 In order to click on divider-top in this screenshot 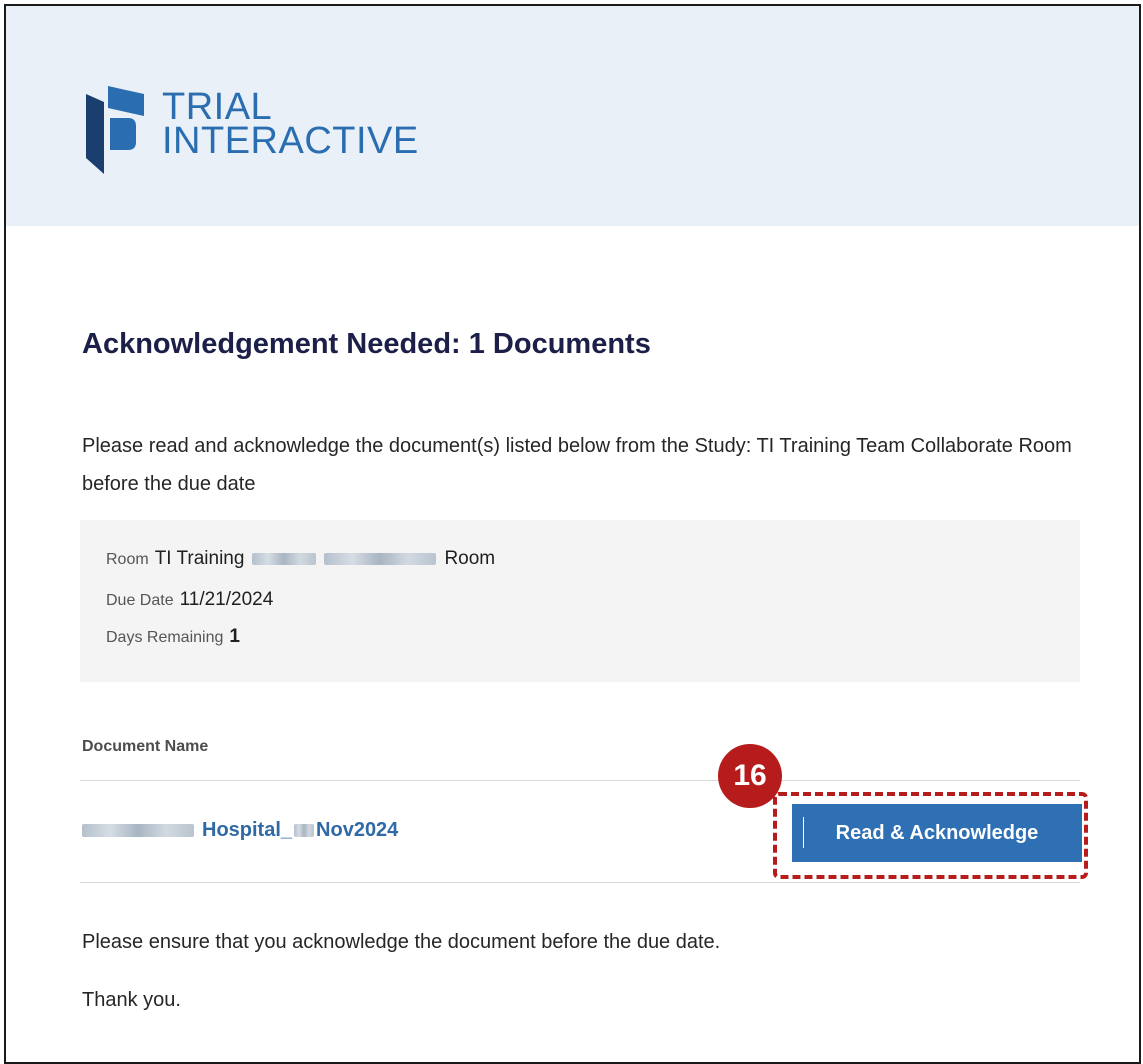, I will do `click(580, 780)`.